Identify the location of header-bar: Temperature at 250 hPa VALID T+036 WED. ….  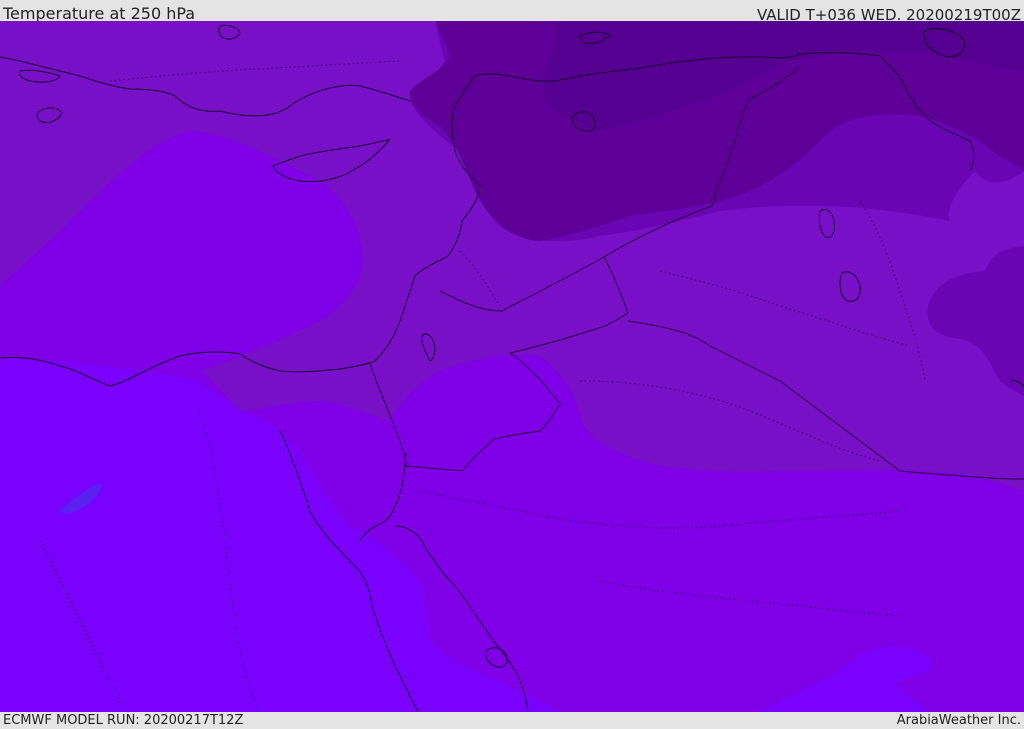
(512, 12).